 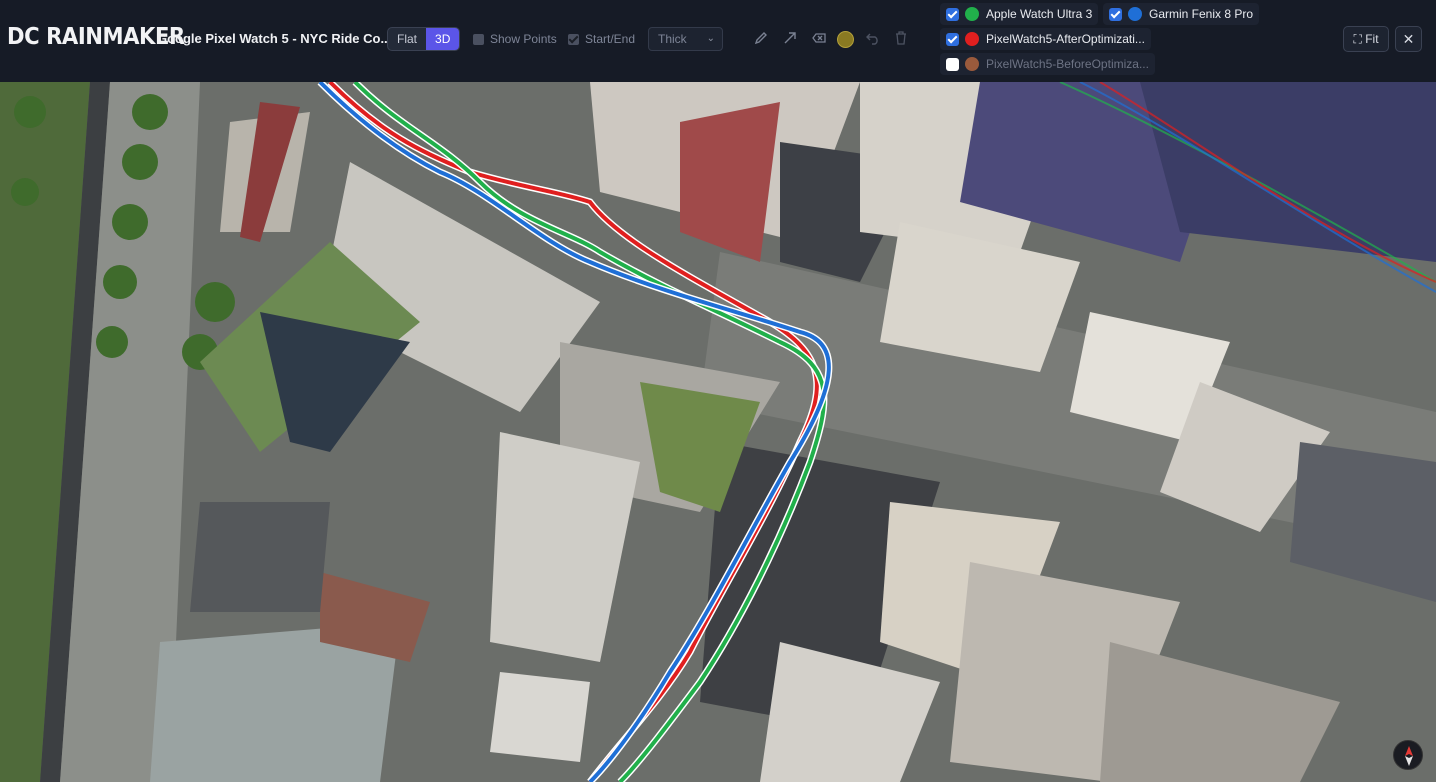 I want to click on start-end-checkbox, so click(x=573, y=39).